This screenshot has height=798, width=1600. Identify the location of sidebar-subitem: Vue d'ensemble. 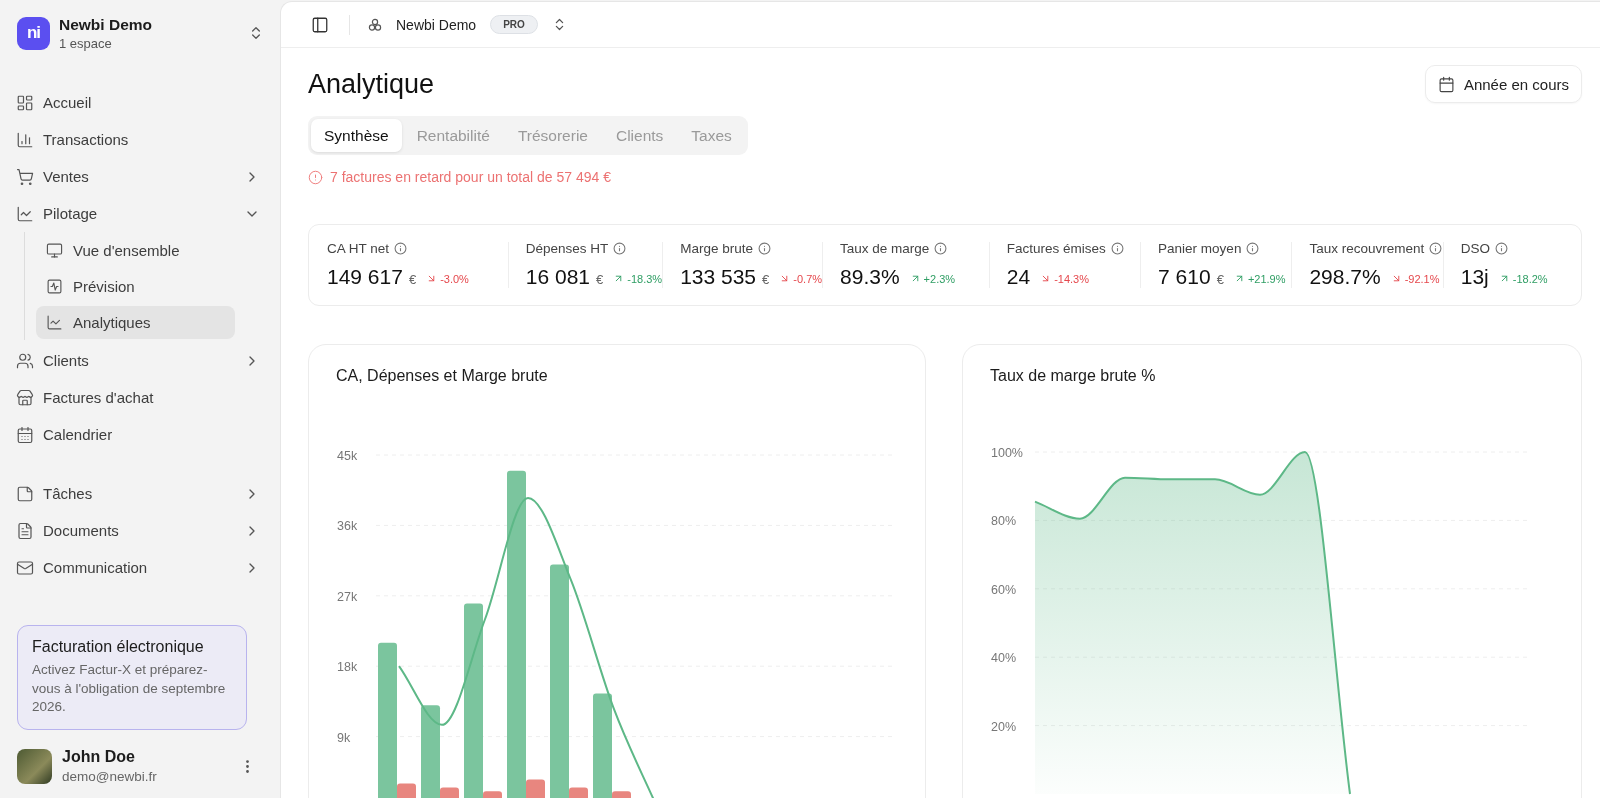
(135, 250).